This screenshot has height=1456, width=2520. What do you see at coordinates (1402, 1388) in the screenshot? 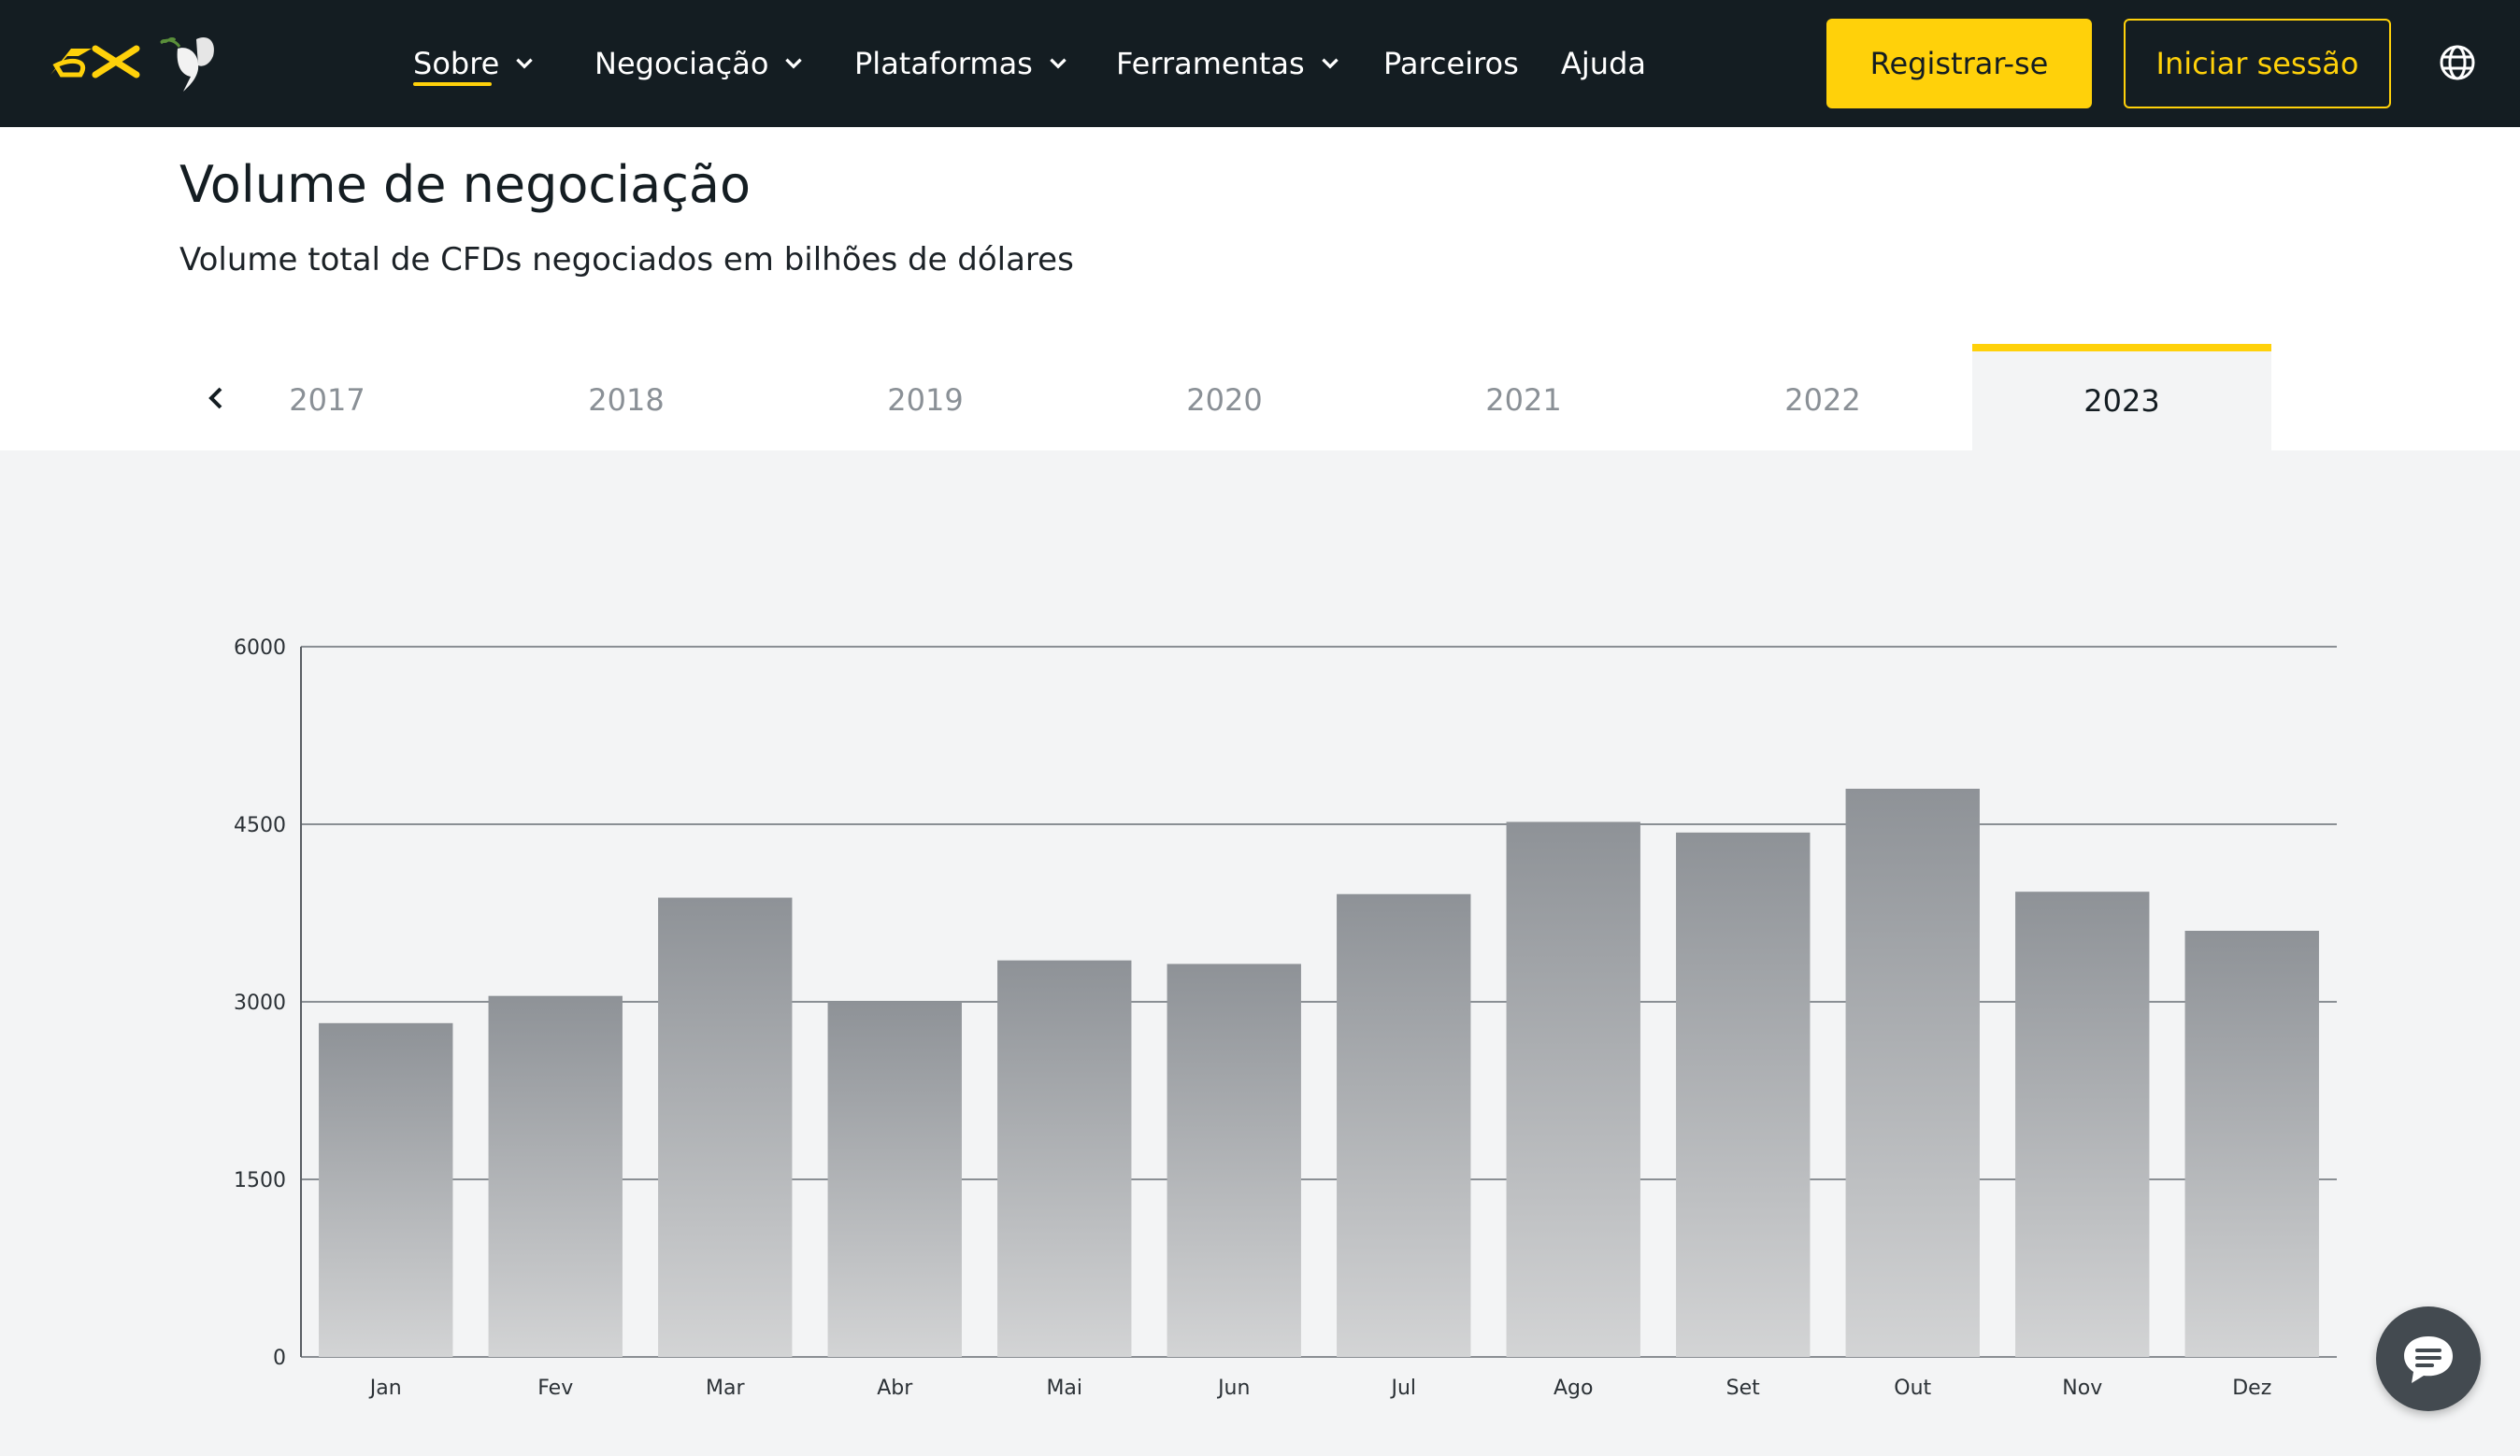
I see `x-tick-label: Jul` at bounding box center [1402, 1388].